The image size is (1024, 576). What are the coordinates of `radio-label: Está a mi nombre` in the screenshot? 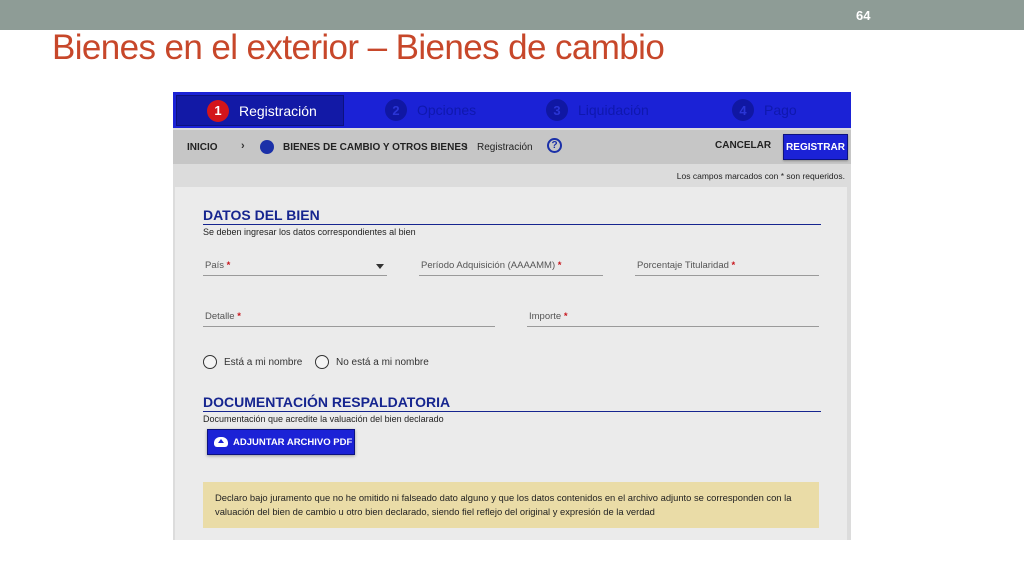 It's located at (263, 362).